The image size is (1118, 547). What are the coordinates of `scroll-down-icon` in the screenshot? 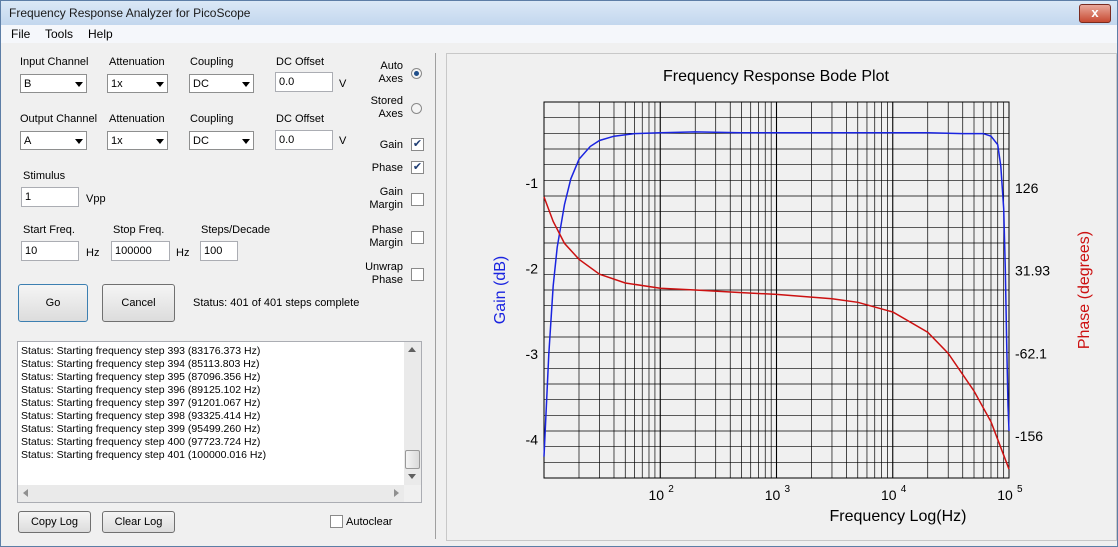 It's located at (412, 476).